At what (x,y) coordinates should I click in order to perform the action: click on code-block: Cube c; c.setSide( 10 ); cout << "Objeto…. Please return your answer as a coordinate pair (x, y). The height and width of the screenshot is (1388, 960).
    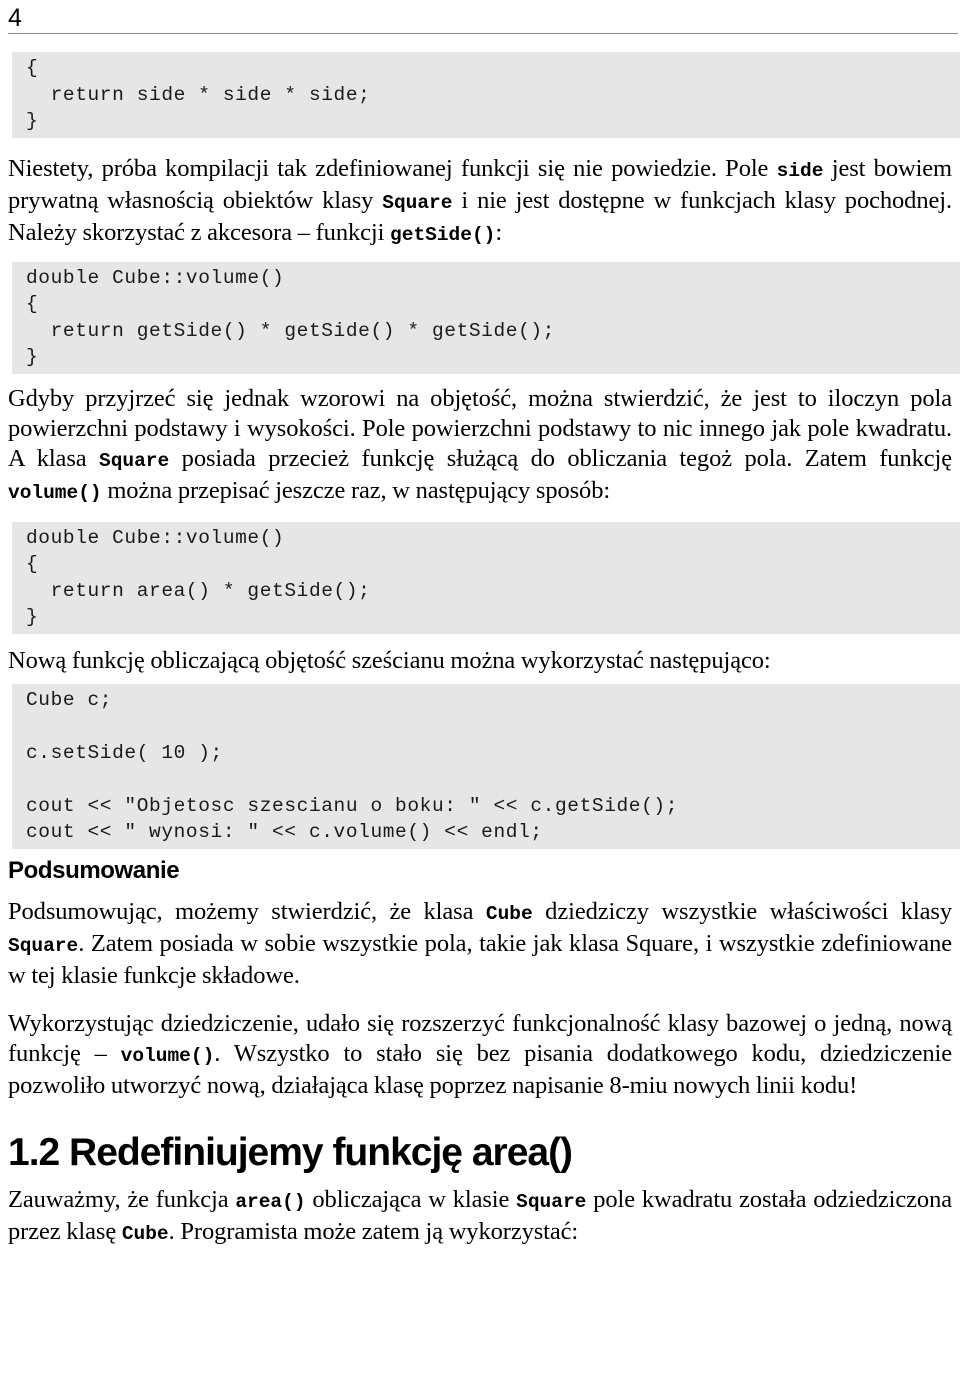
    Looking at the image, I should click on (486, 766).